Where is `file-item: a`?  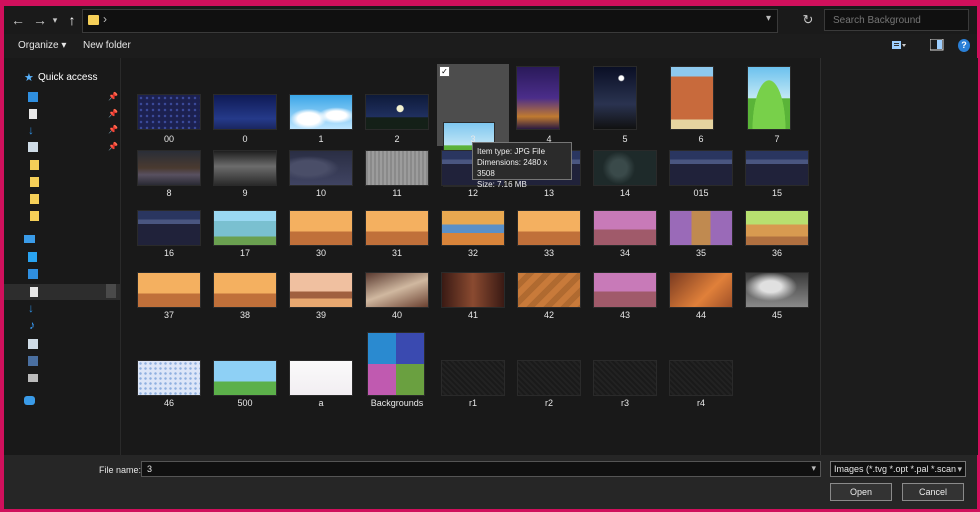
file-item: a is located at coordinates (321, 367).